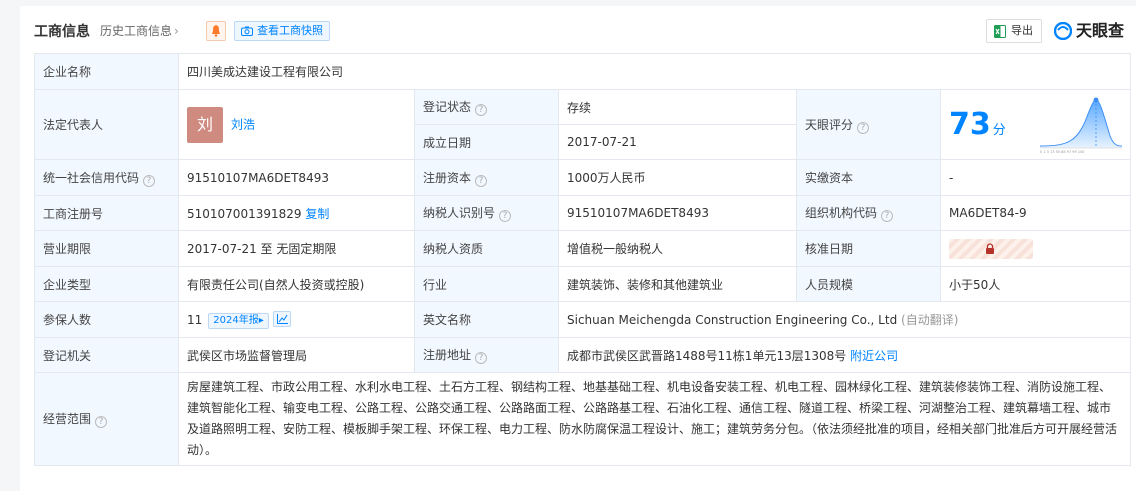 Image resolution: width=1136 pixels, height=491 pixels. What do you see at coordinates (62, 32) in the screenshot?
I see `section-title: 工商信息` at bounding box center [62, 32].